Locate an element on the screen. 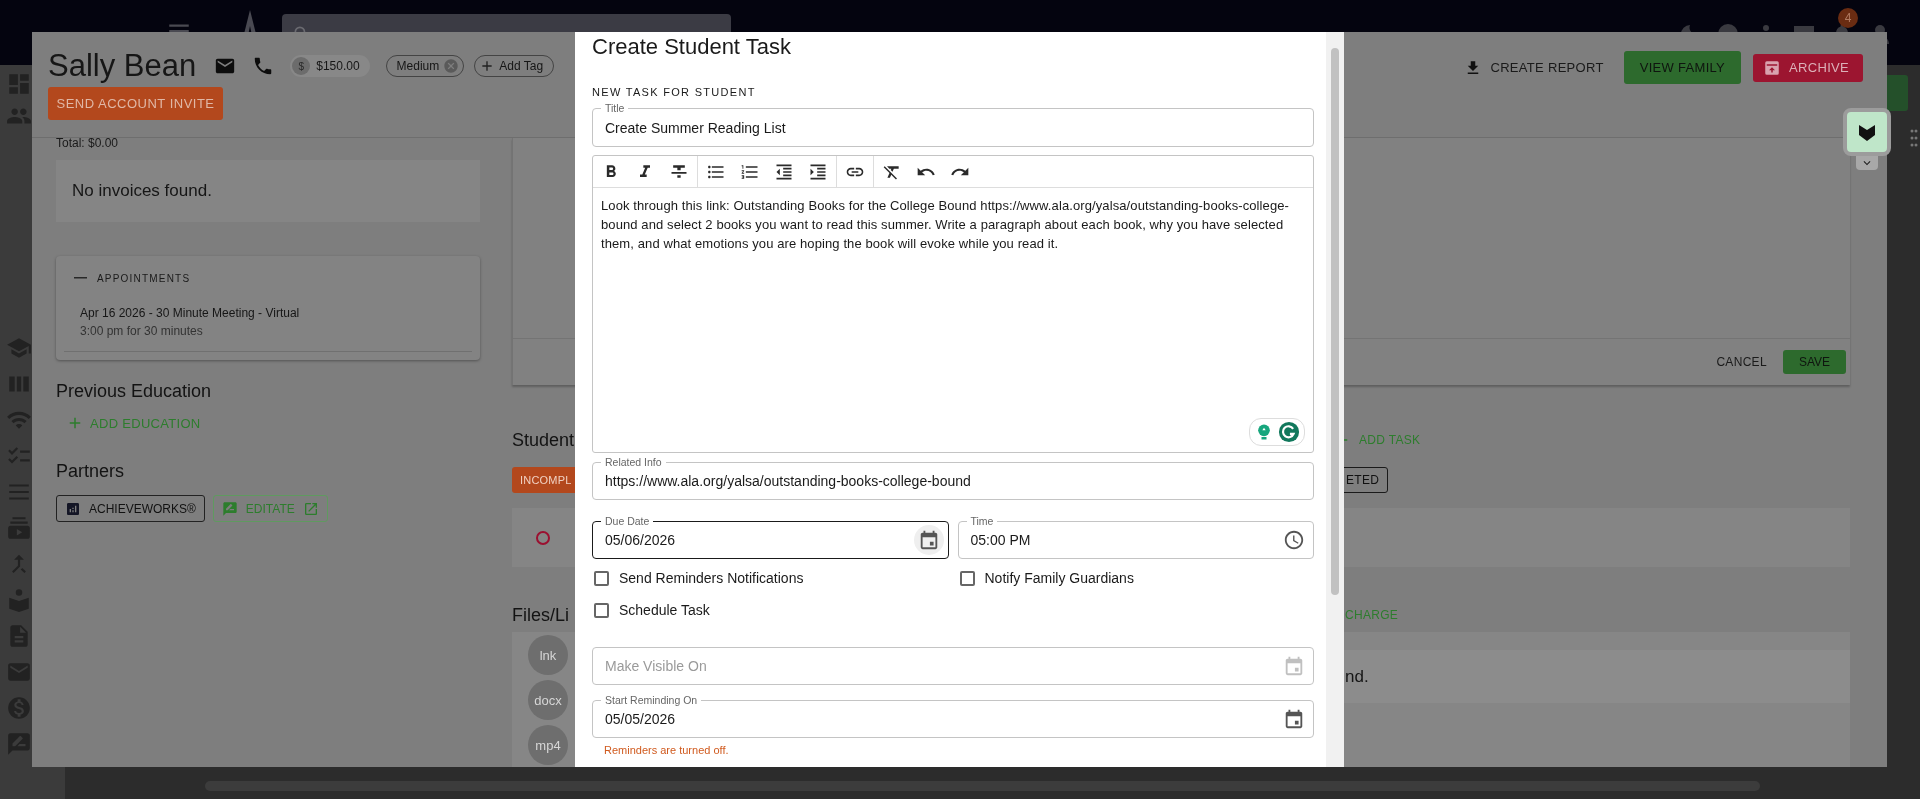 The width and height of the screenshot is (1920, 799). notification-badge: 4 is located at coordinates (1848, 18).